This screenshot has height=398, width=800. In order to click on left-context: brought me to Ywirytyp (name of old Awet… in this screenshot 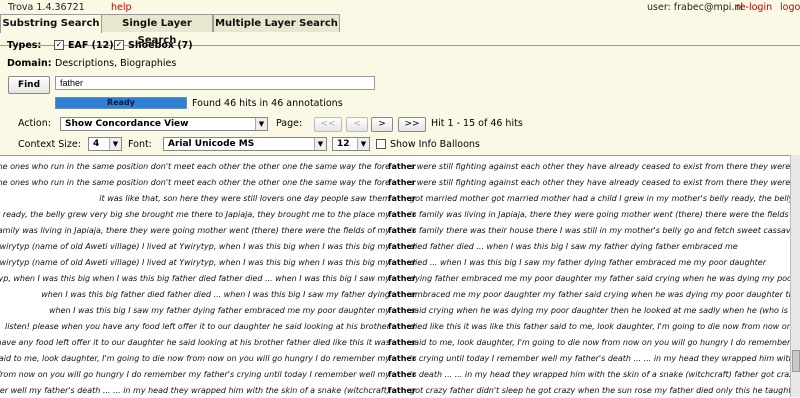, I will do `click(195, 246)`.